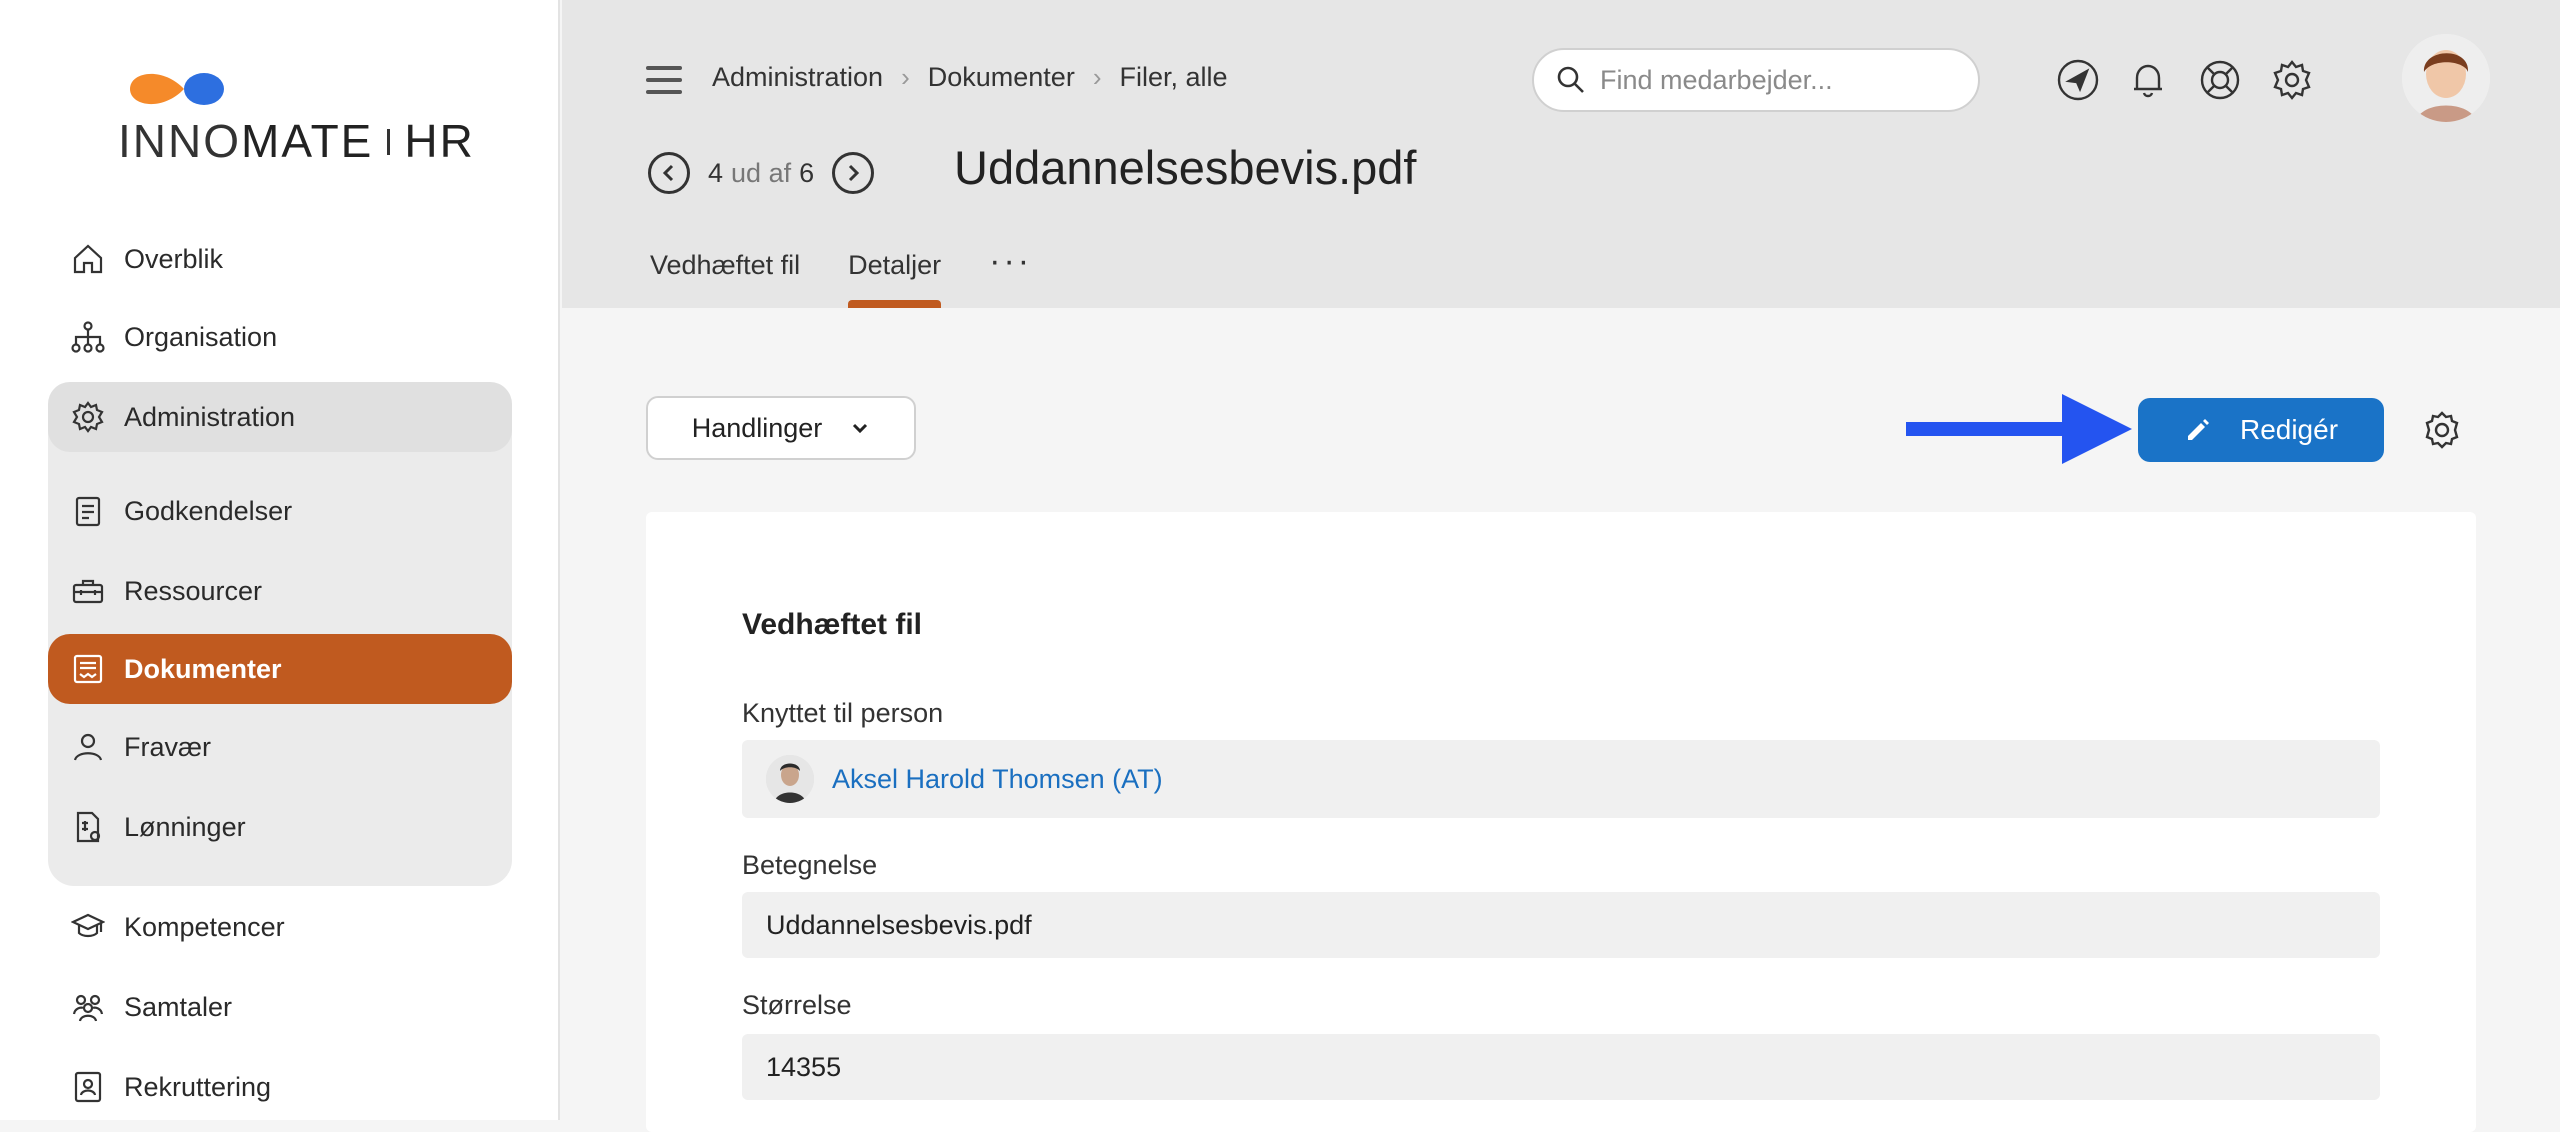  Describe the element at coordinates (178, 1006) in the screenshot. I see `sidebar-item-label: Samtaler` at that location.